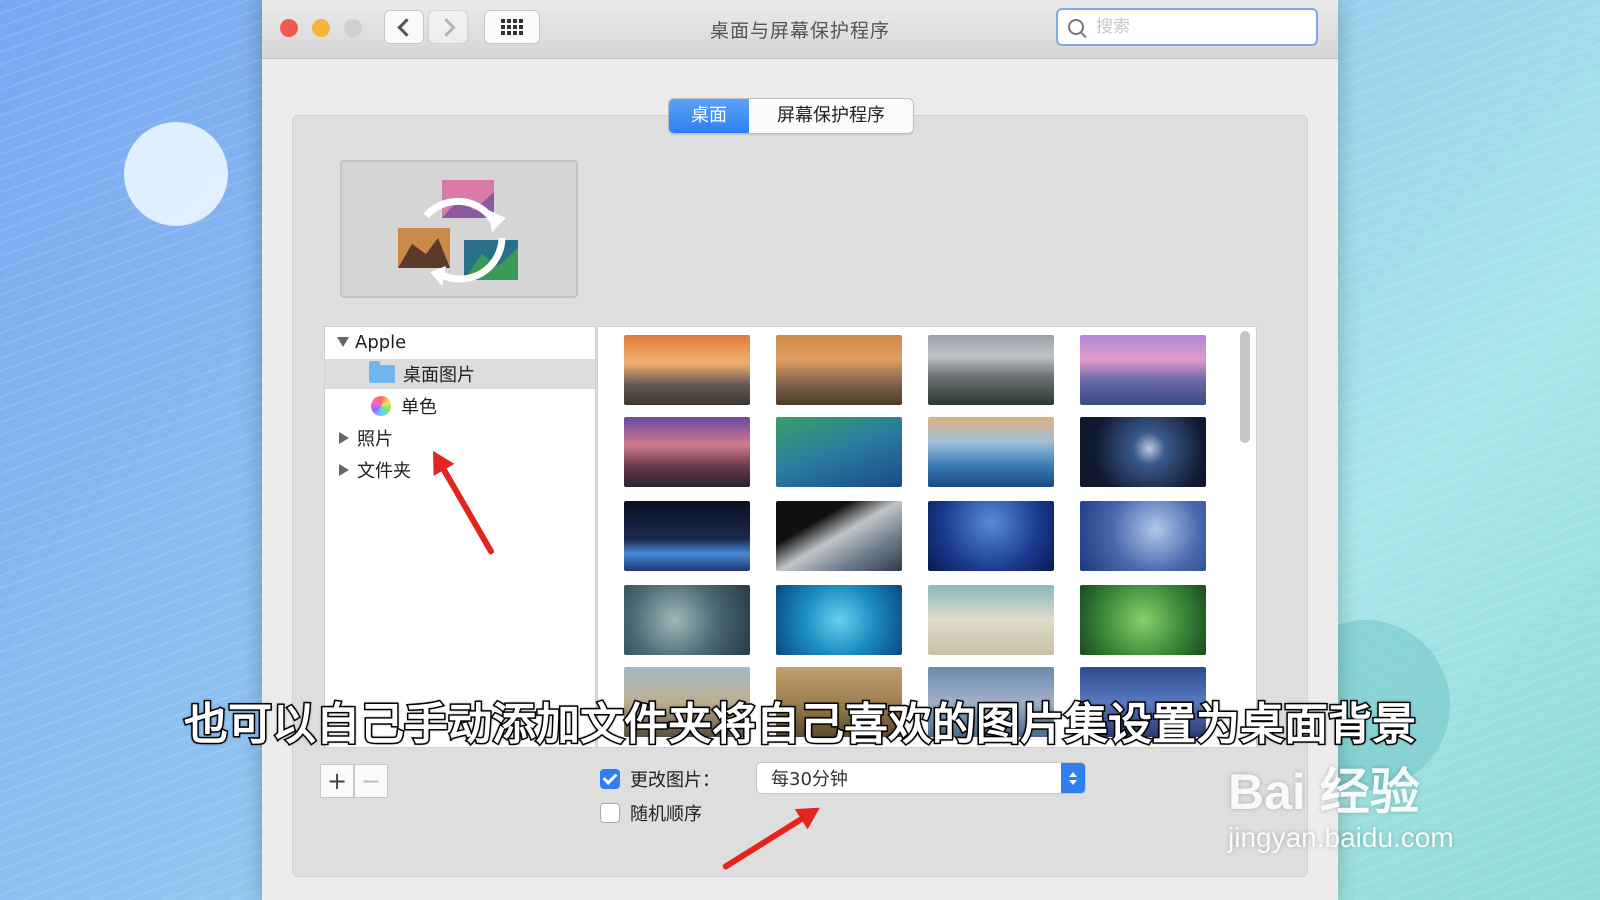  Describe the element at coordinates (709, 116) in the screenshot. I see `tab-desktop: 桌面` at that location.